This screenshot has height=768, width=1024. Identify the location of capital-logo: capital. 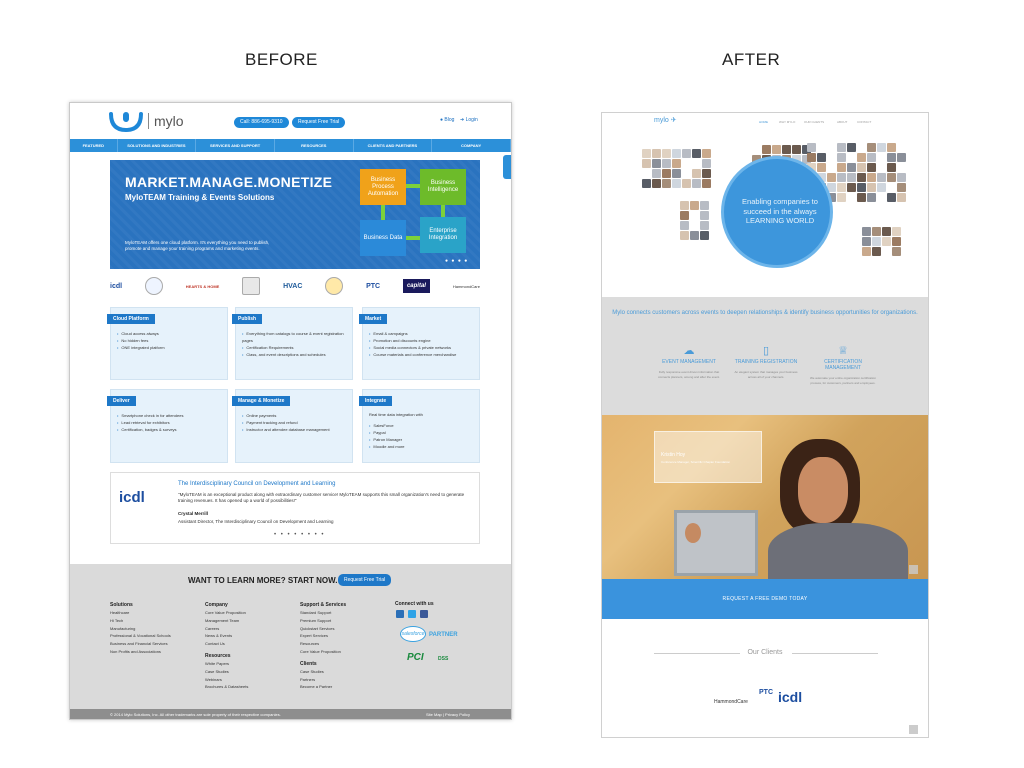
(416, 286).